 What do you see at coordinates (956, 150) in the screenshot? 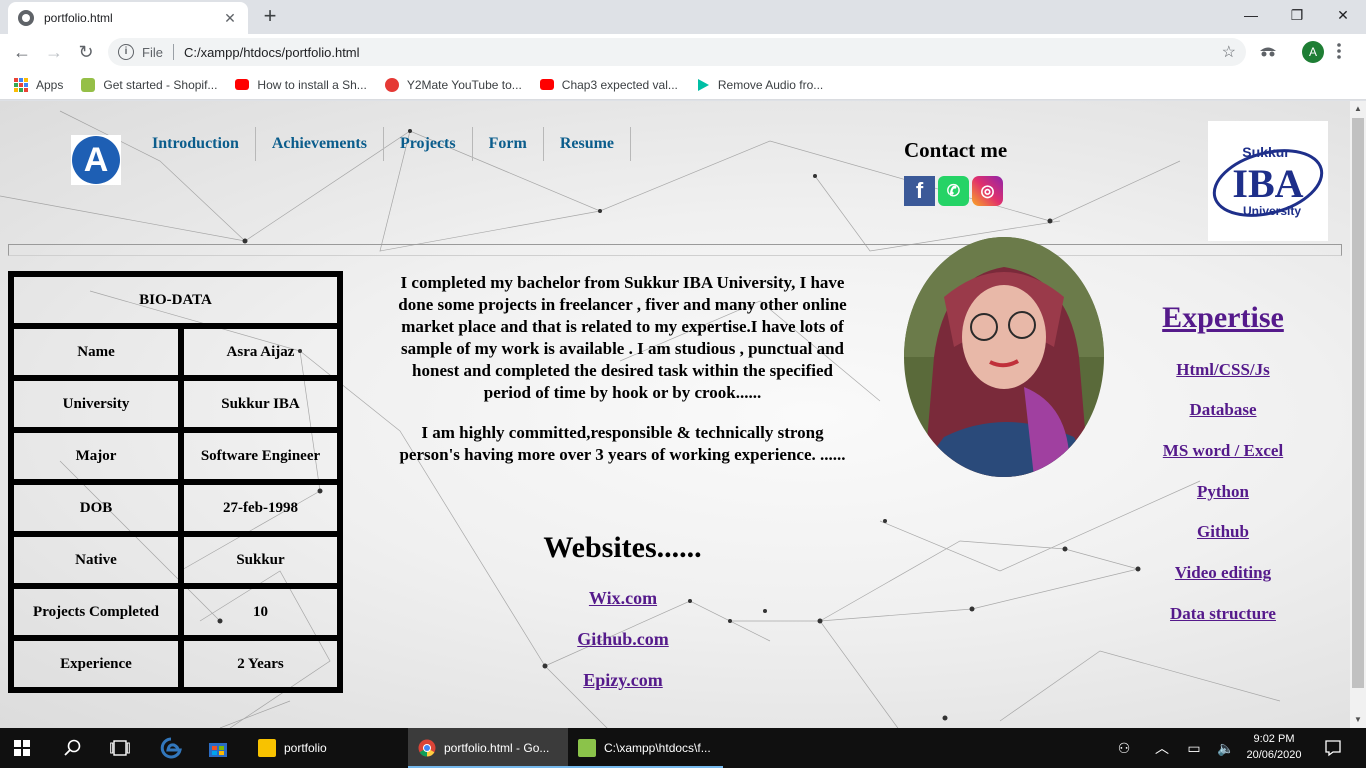
I see `contact-title: Contact me` at bounding box center [956, 150].